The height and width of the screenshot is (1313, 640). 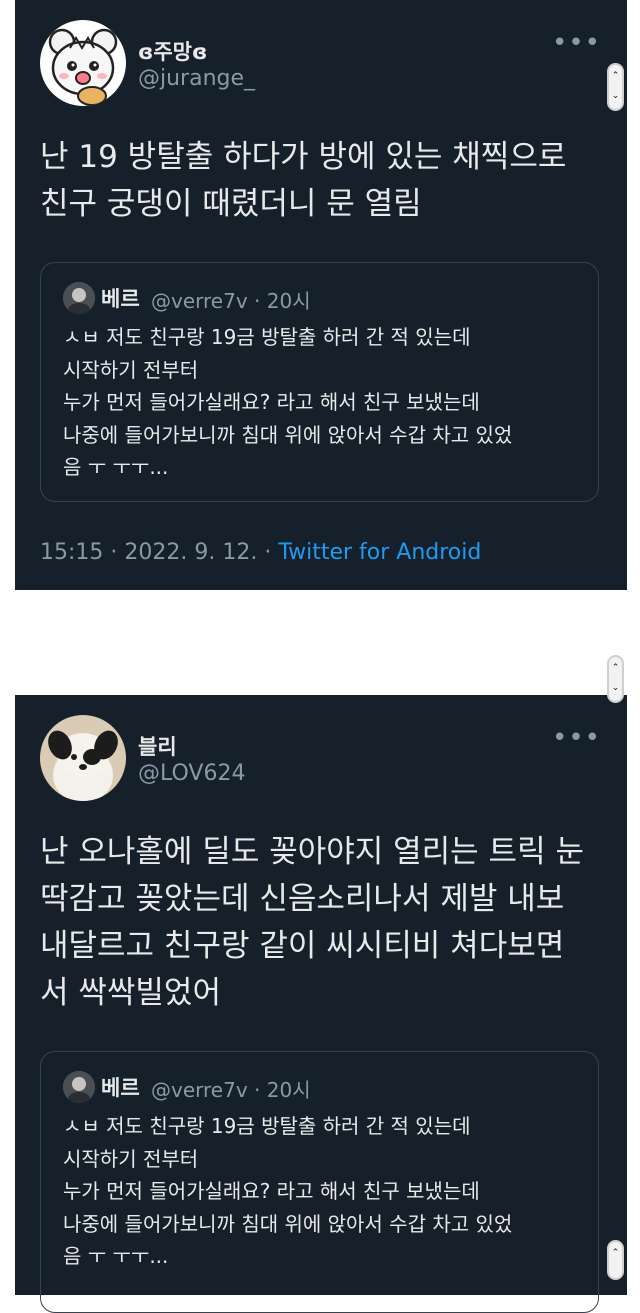 I want to click on tweet-text-line: 서 싹싹빌었어, so click(x=130, y=993).